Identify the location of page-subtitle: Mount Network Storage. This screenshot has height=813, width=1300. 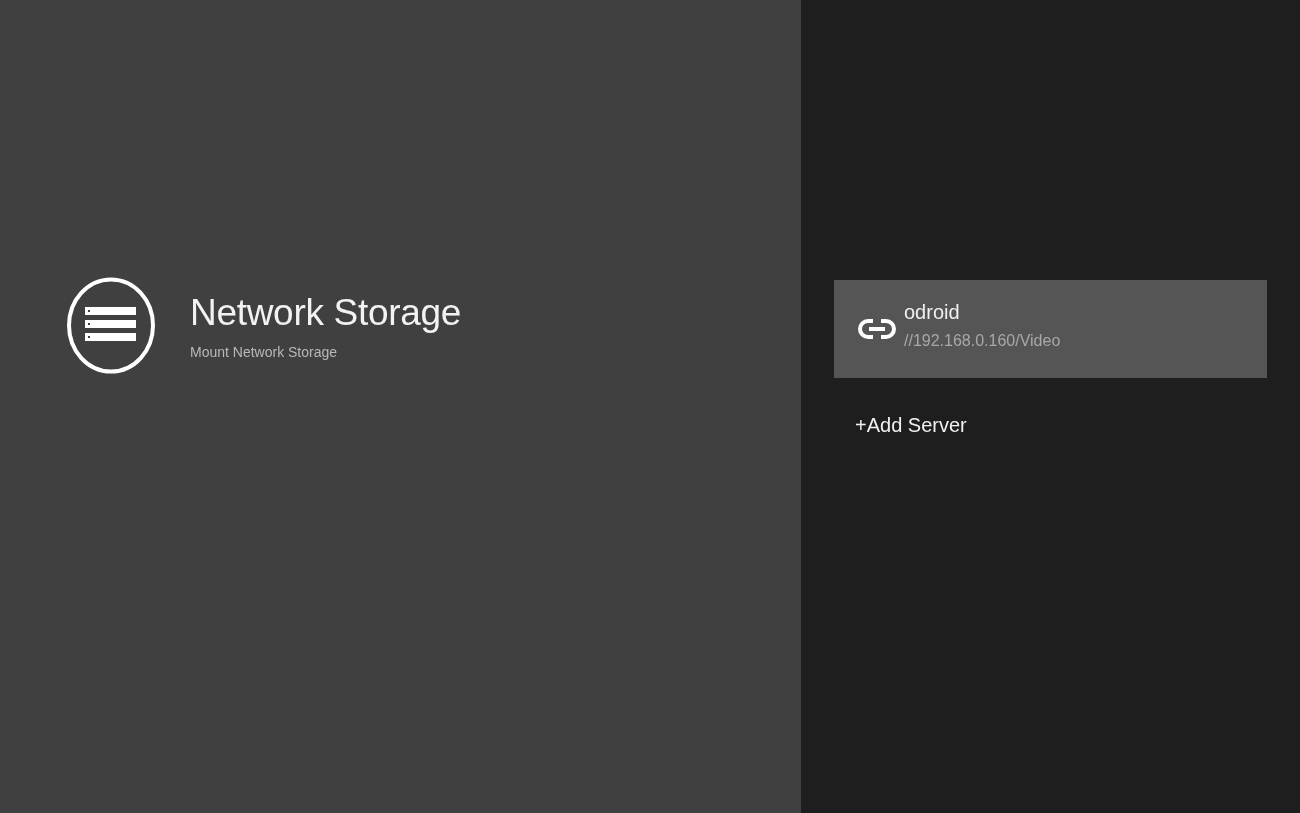
(264, 351).